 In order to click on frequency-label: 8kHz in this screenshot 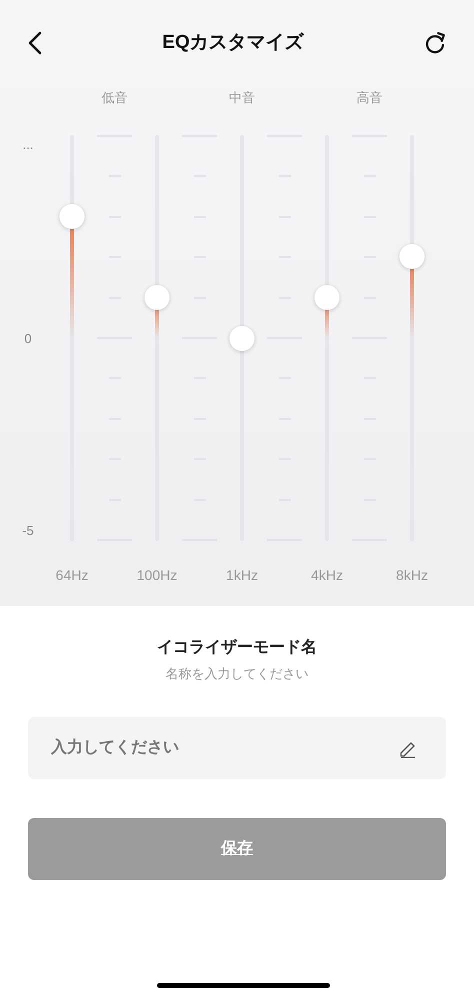, I will do `click(412, 575)`.